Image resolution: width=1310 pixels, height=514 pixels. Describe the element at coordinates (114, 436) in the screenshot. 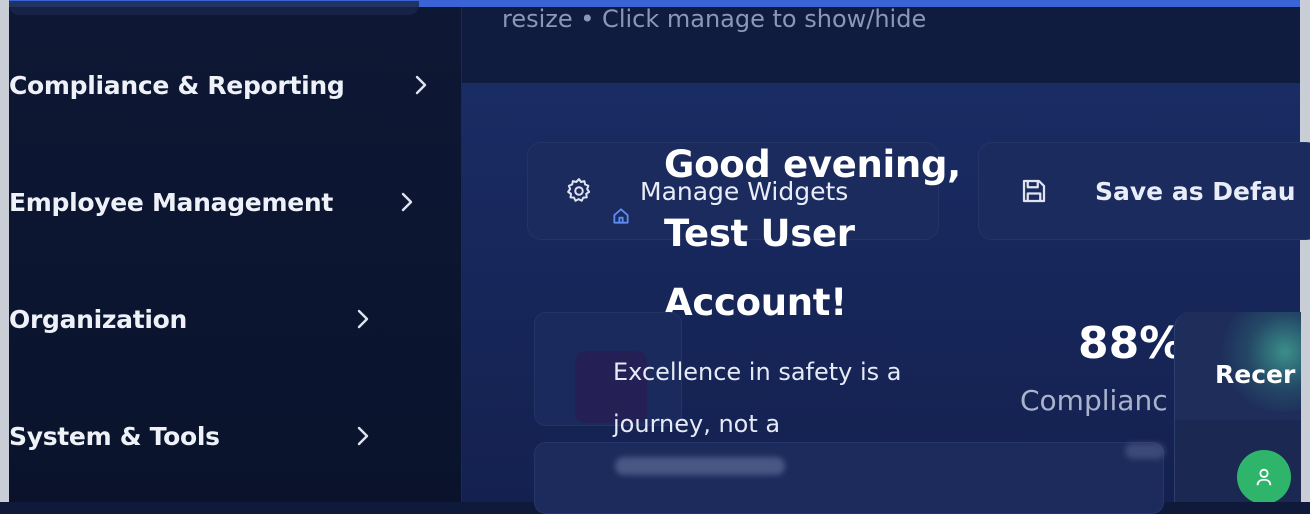

I see `sidebar-item-label: System & Tools` at that location.